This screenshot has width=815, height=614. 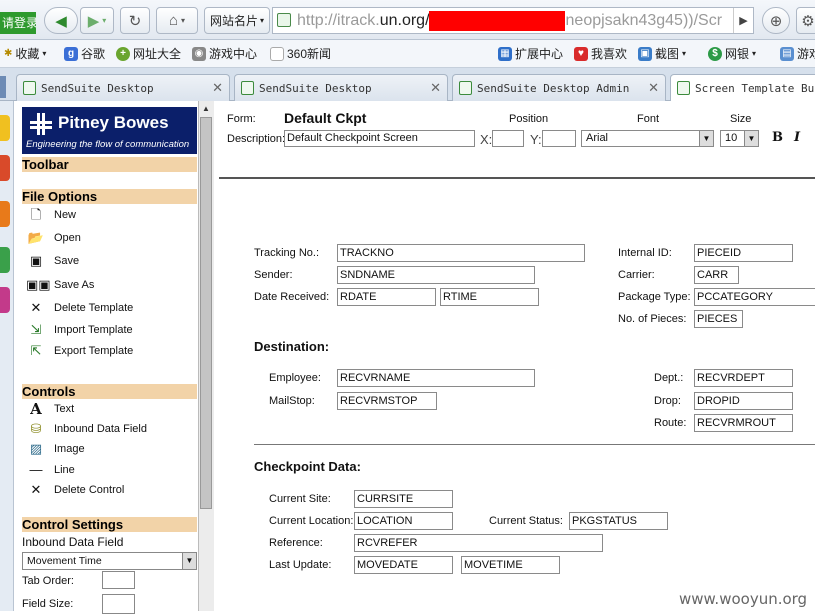 I want to click on employee-field: RECVRNAME, so click(x=436, y=378).